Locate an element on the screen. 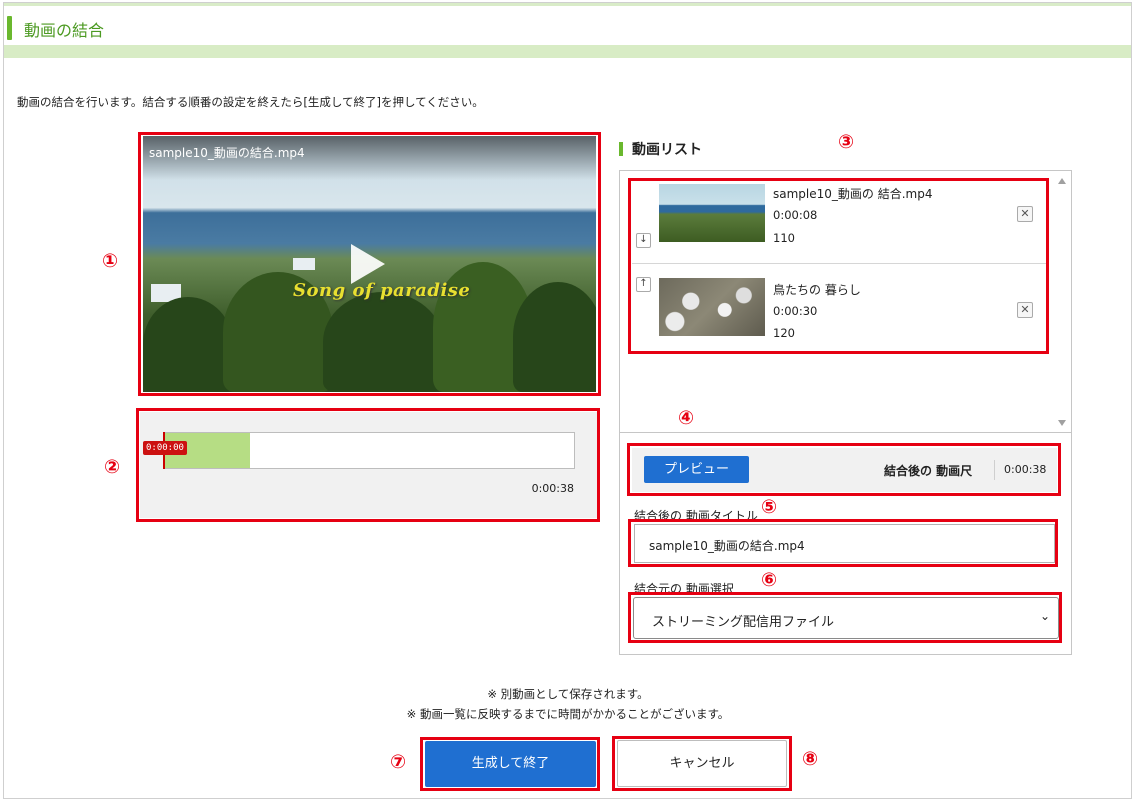 The image size is (1136, 803). page-header: 動画の結合 is located at coordinates (567, 24).